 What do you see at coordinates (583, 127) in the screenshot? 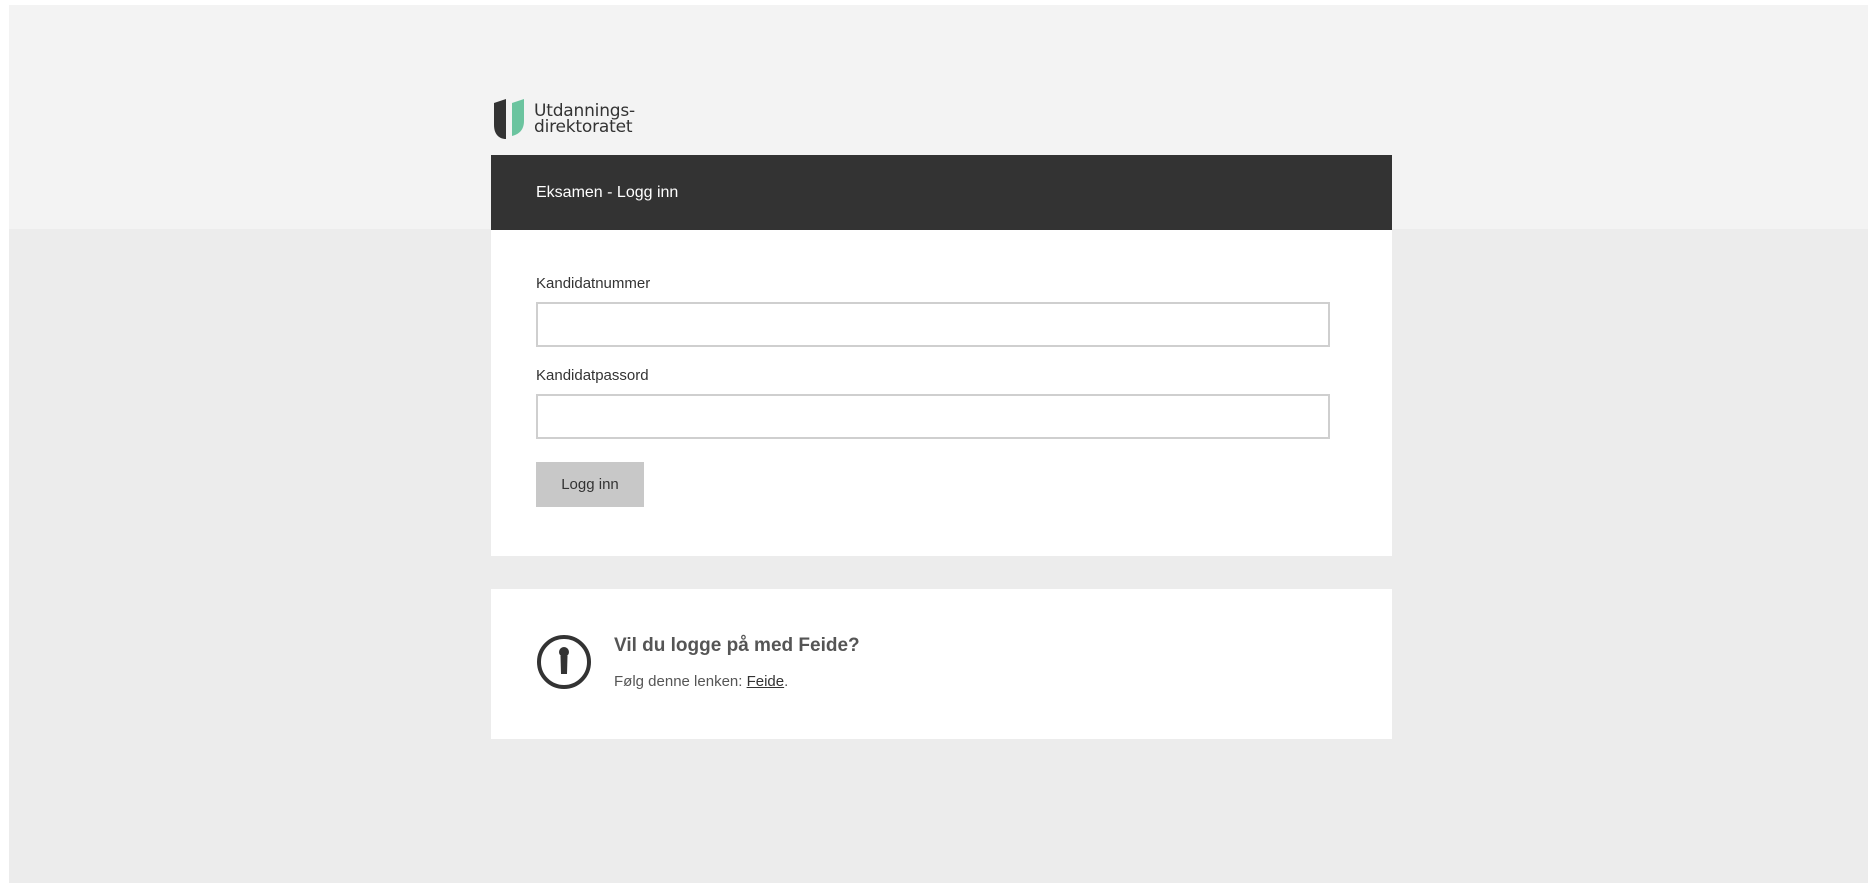
I see `logo-line-2: direktoratet` at bounding box center [583, 127].